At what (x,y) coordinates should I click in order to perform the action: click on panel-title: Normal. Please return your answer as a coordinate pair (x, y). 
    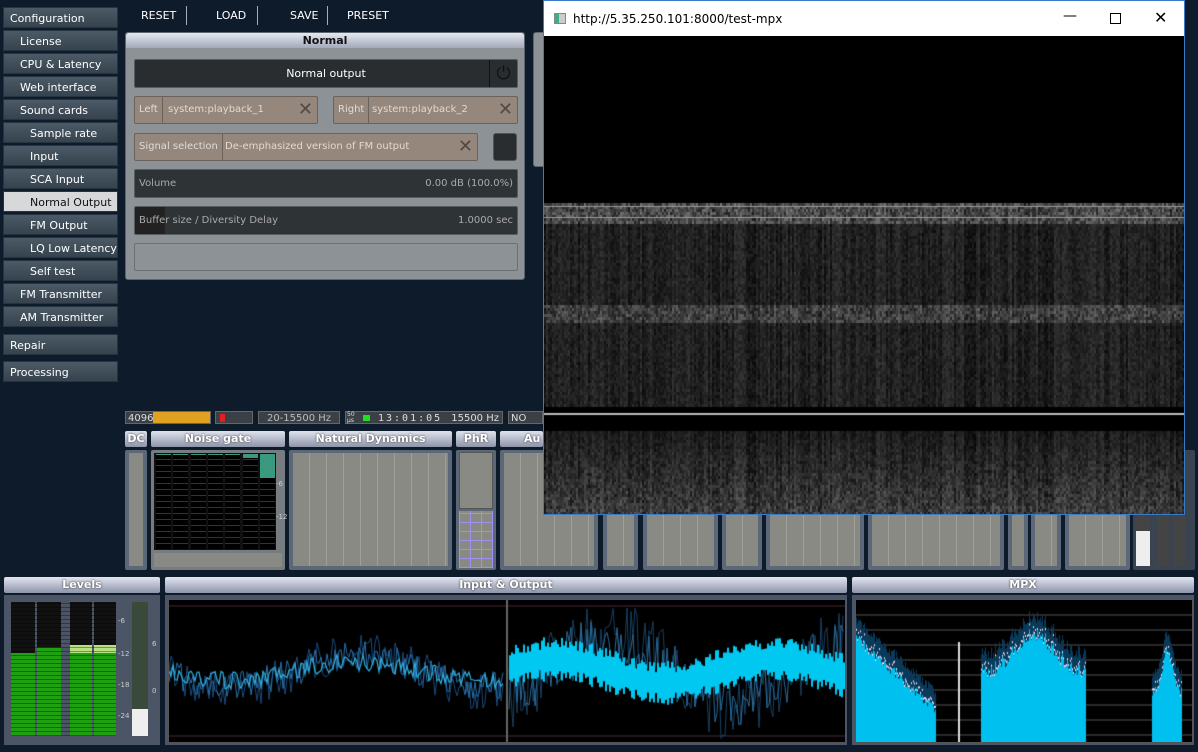
    Looking at the image, I should click on (325, 40).